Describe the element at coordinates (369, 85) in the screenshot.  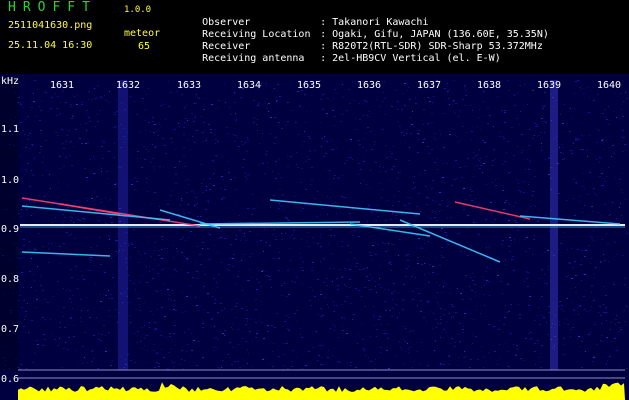
I see `time-tick: 1636` at that location.